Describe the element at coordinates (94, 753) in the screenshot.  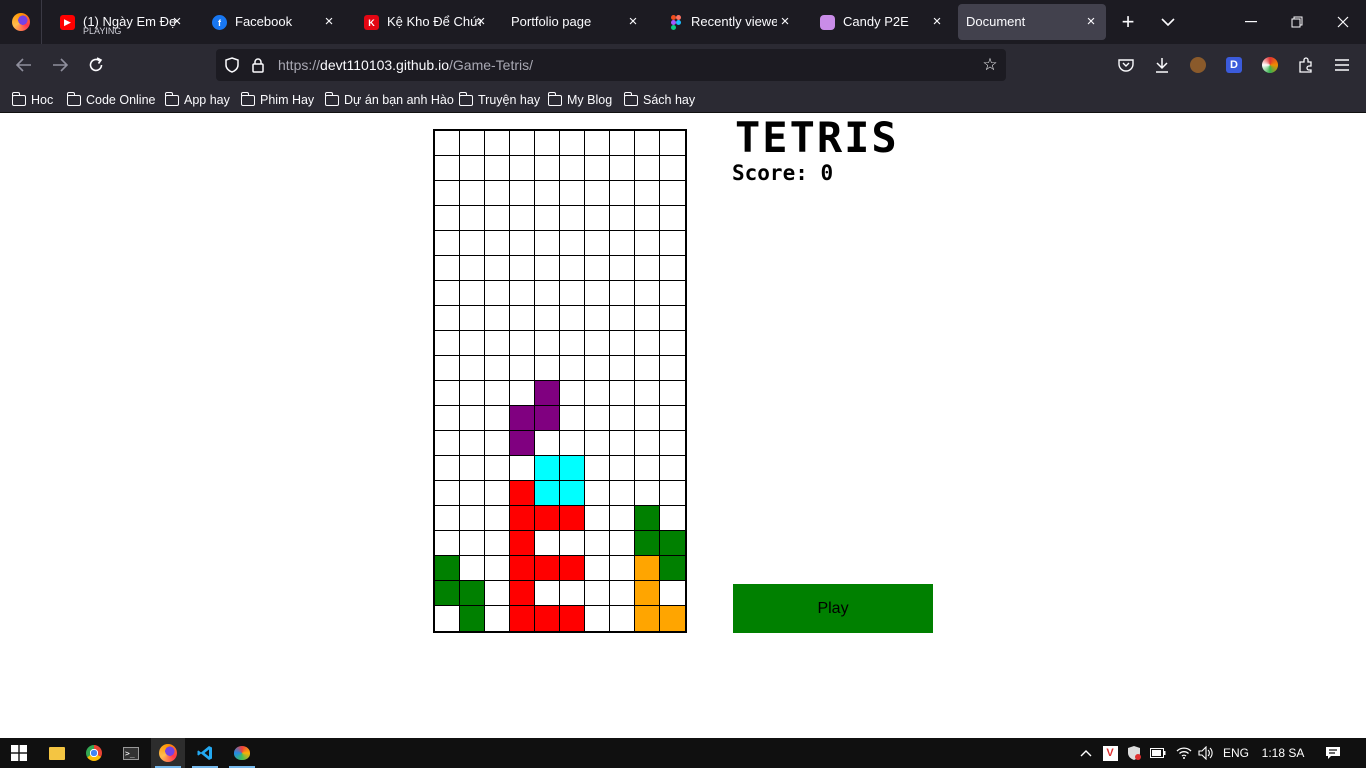
I see `chrome-icon` at that location.